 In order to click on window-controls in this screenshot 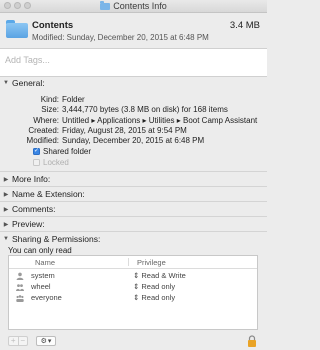, I will do `click(17, 5)`.